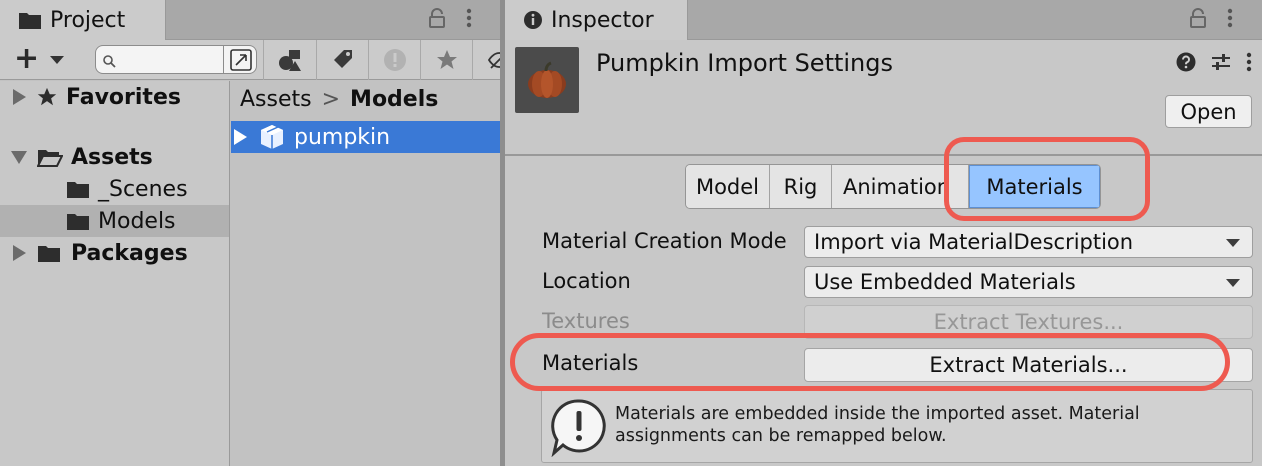 Image resolution: width=1262 pixels, height=466 pixels. I want to click on search-icon, so click(109, 62).